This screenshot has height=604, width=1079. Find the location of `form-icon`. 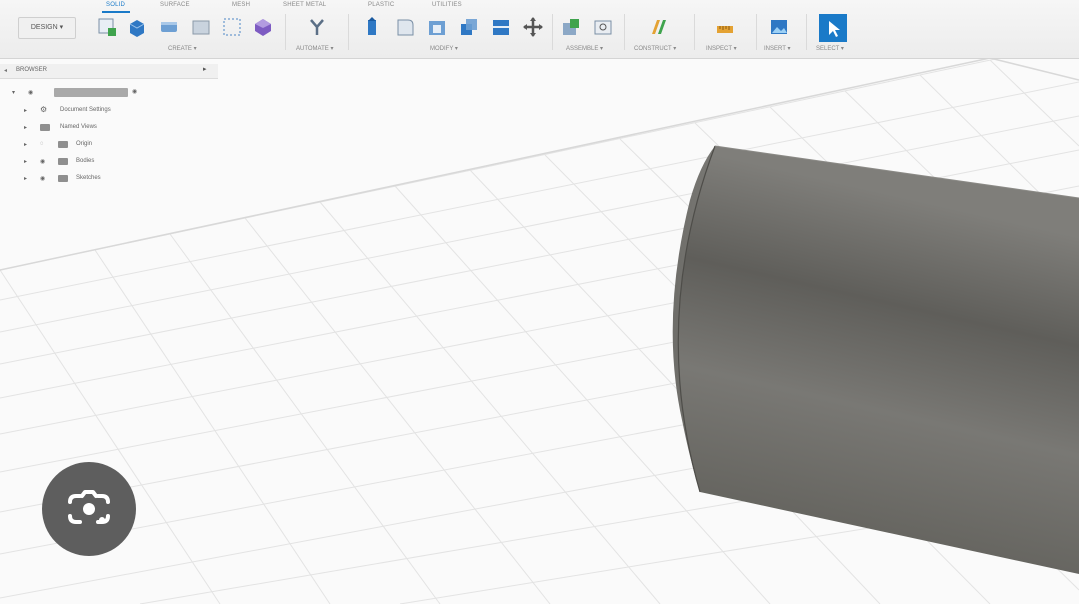

form-icon is located at coordinates (263, 27).